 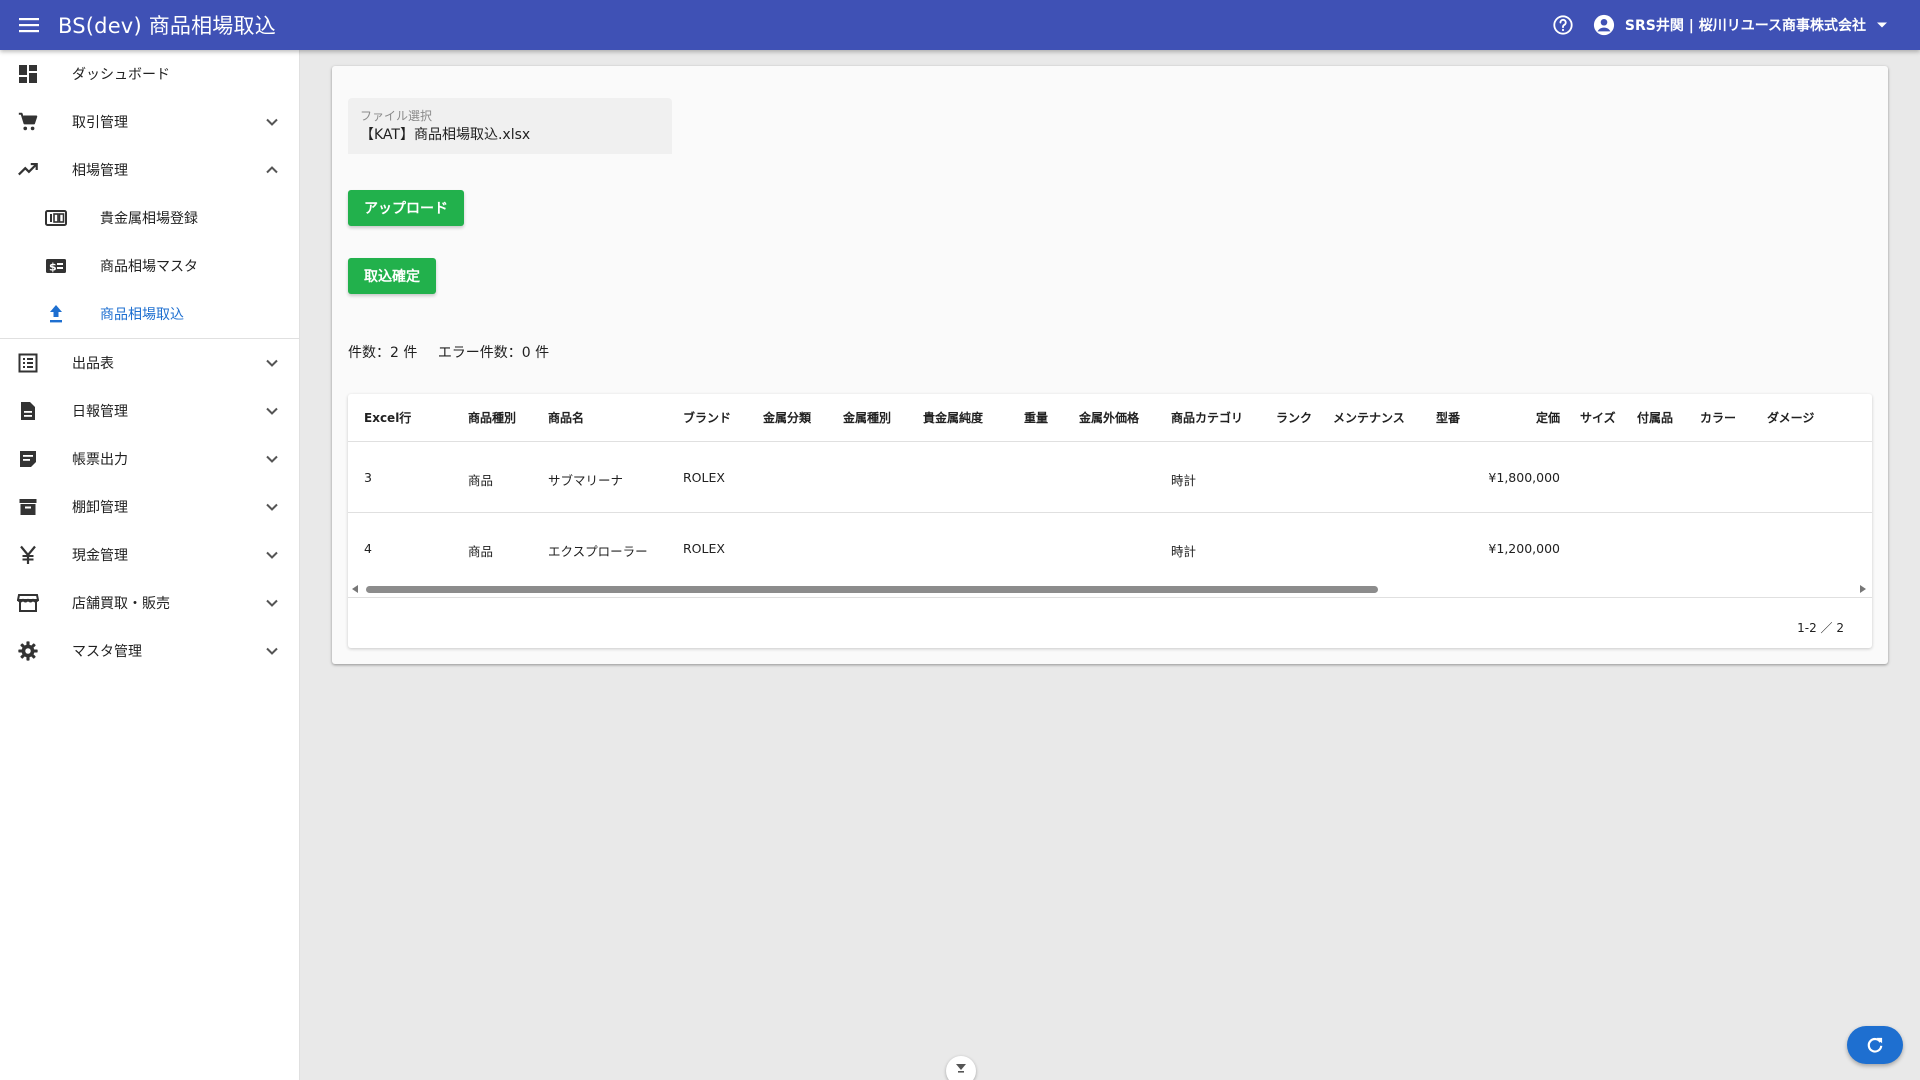 What do you see at coordinates (149, 170) in the screenshot?
I see `sidebar-item-market: 相場管理` at bounding box center [149, 170].